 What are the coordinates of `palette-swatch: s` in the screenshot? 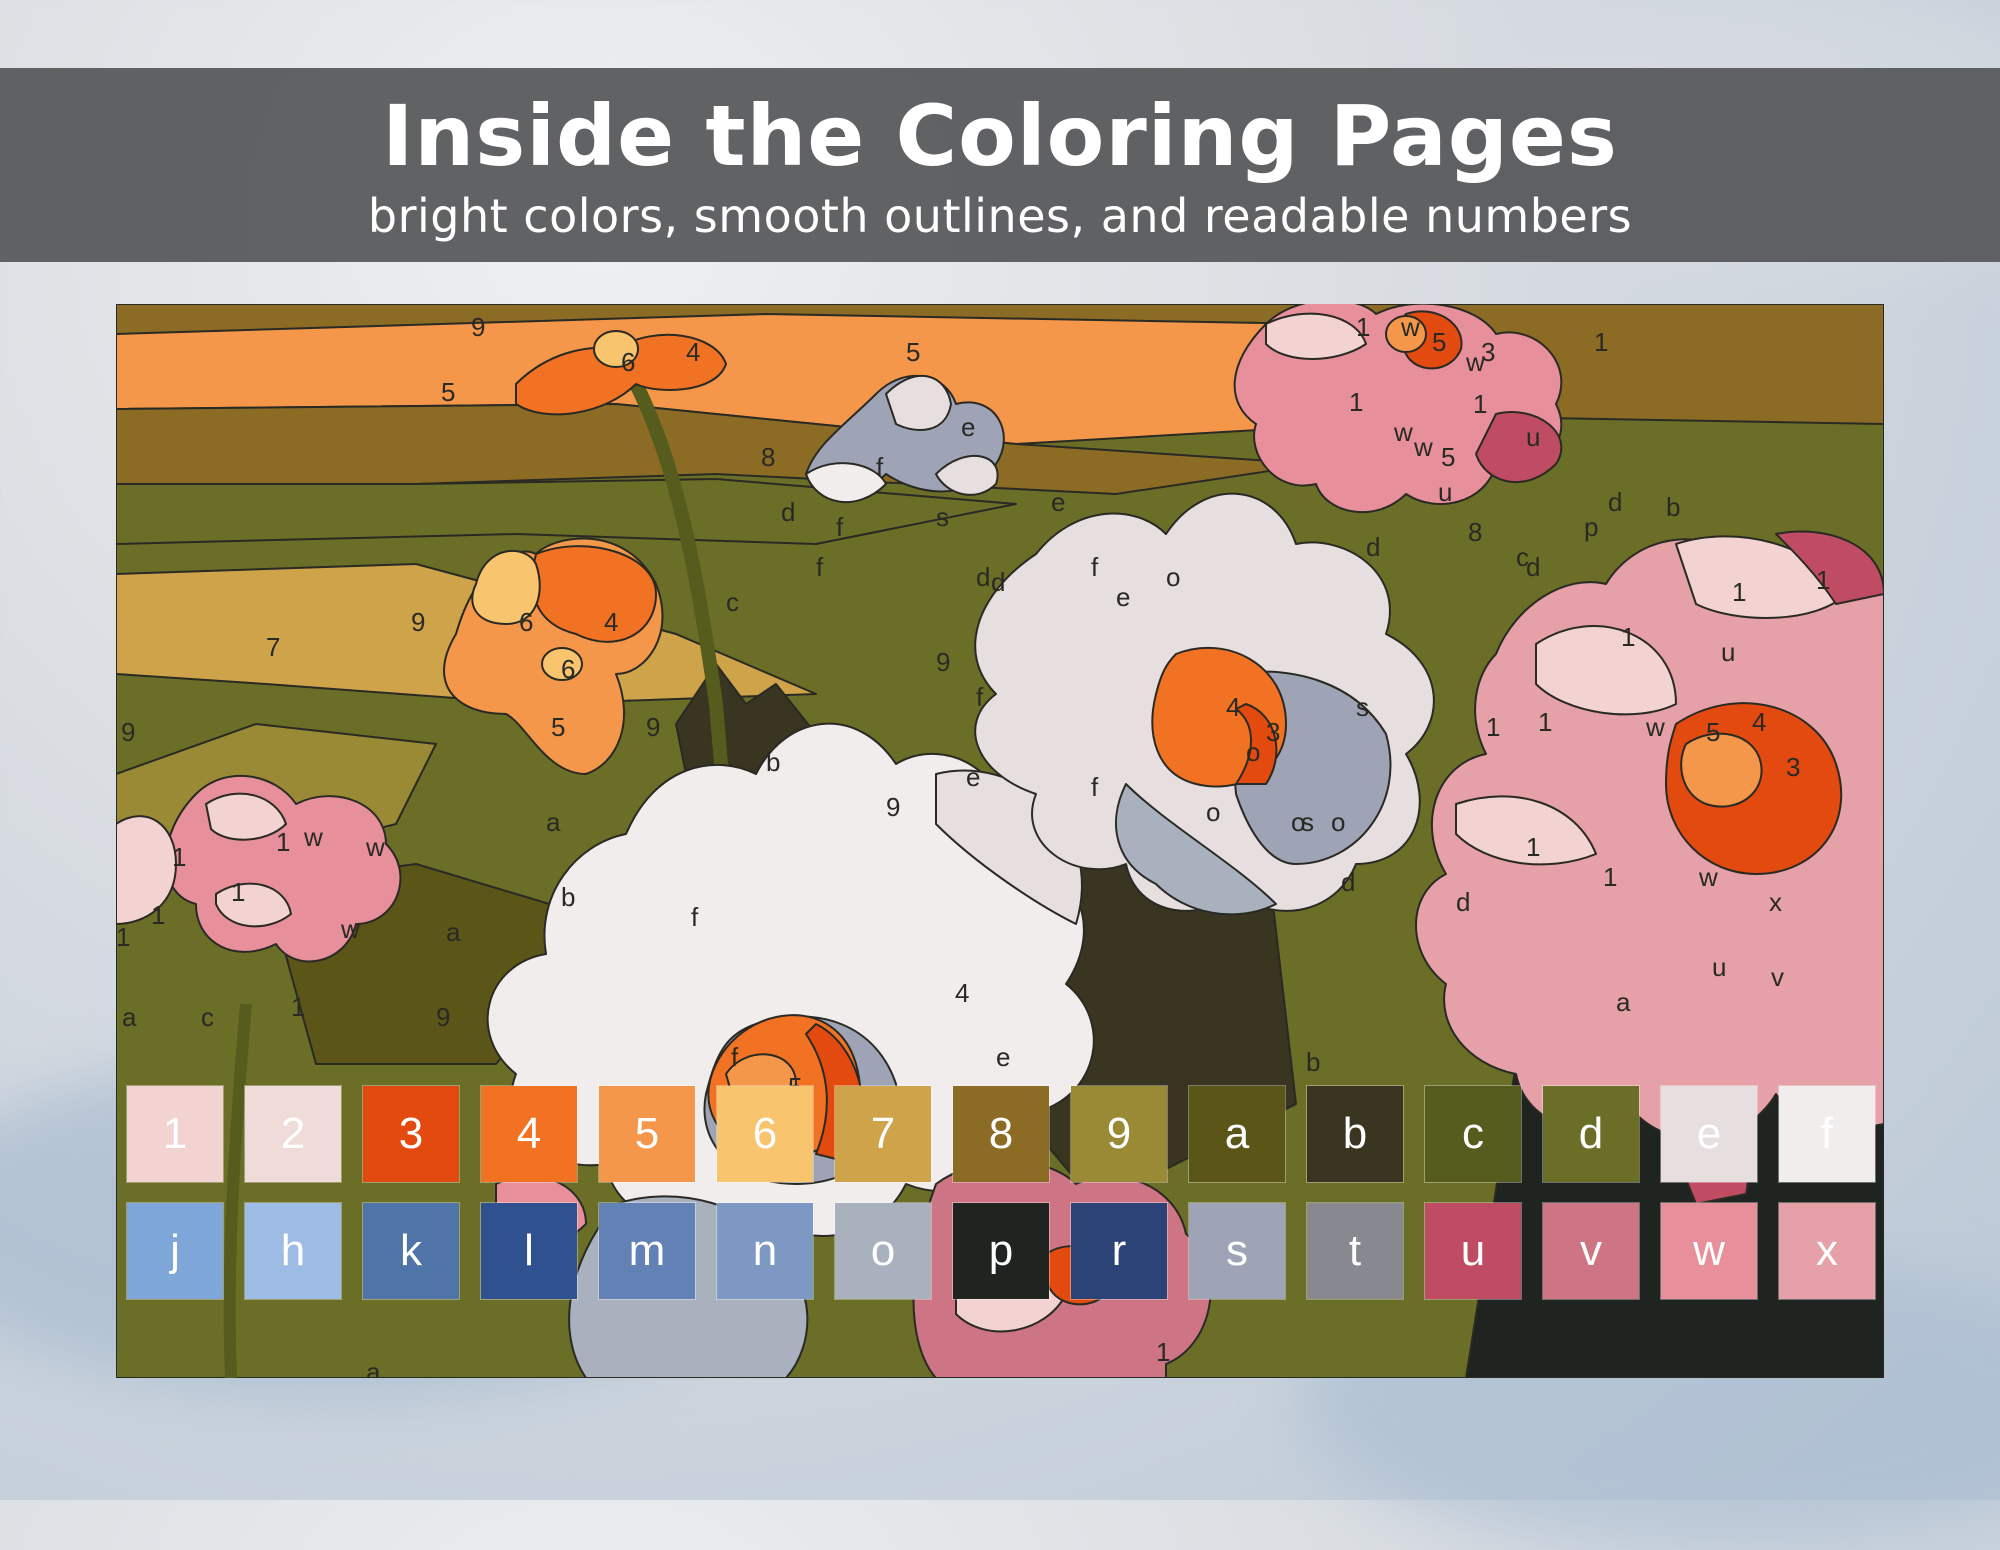 It's located at (1237, 1251).